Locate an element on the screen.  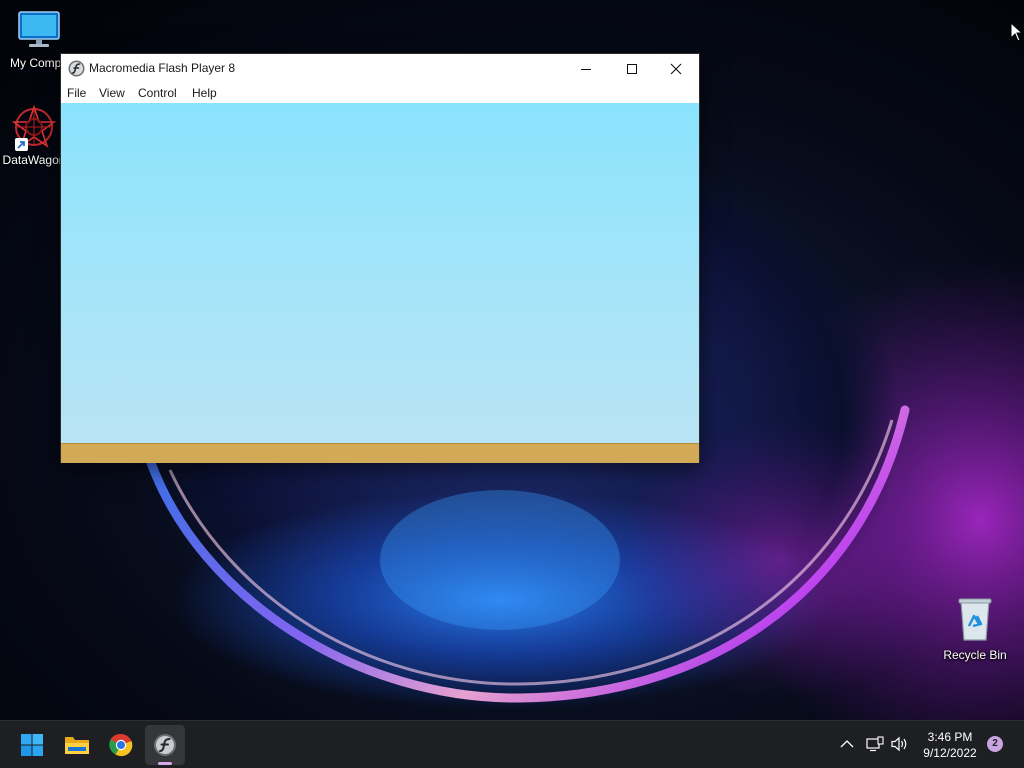
clock: 3:46 PM 9/12/2022 is located at coordinates (950, 745).